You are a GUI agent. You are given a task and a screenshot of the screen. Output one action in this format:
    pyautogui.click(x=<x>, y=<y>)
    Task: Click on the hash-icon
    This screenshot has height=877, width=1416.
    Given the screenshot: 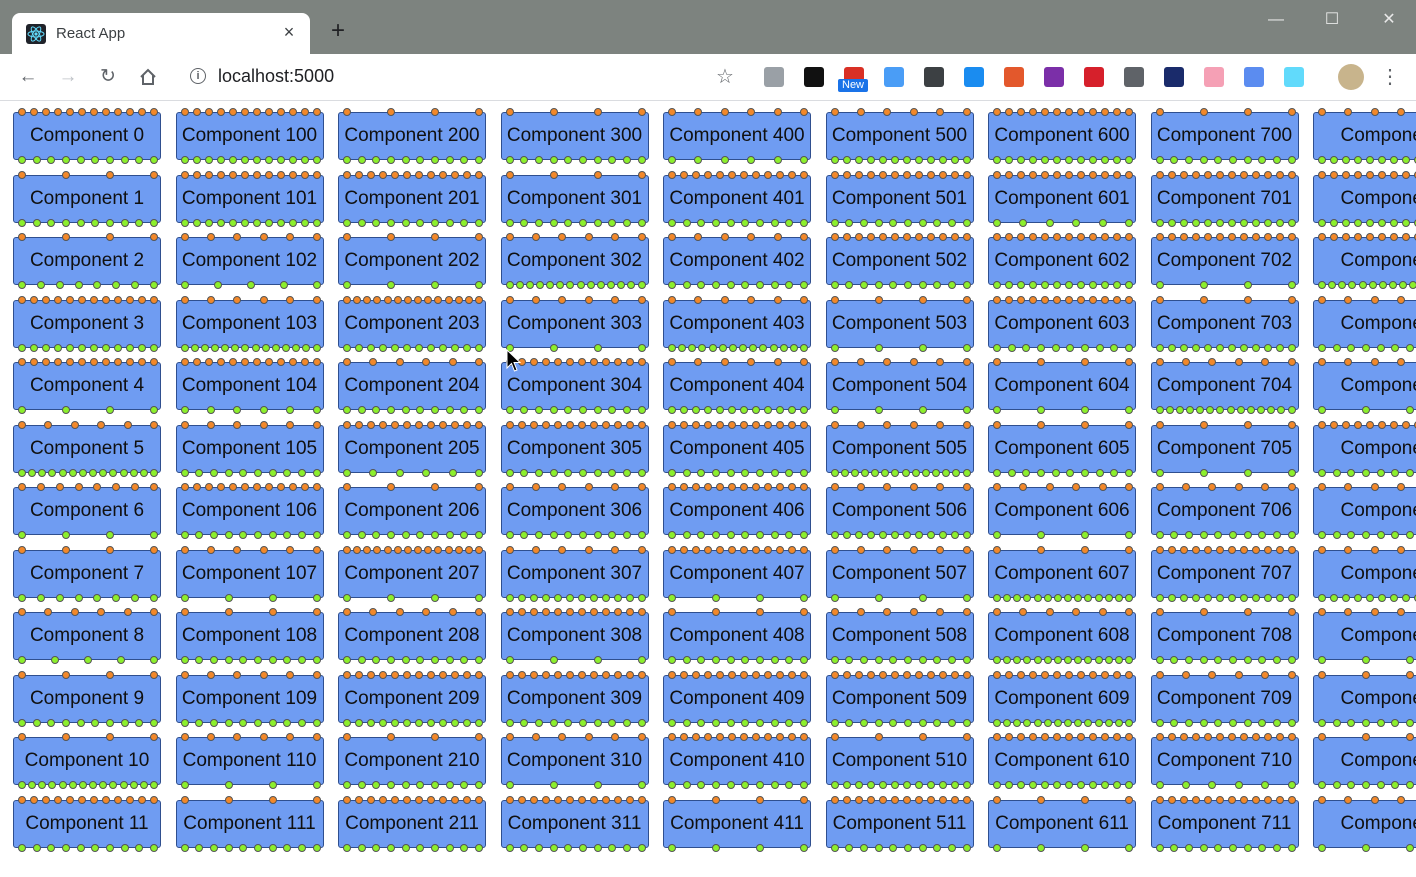 What is the action you would take?
    pyautogui.click(x=1174, y=77)
    